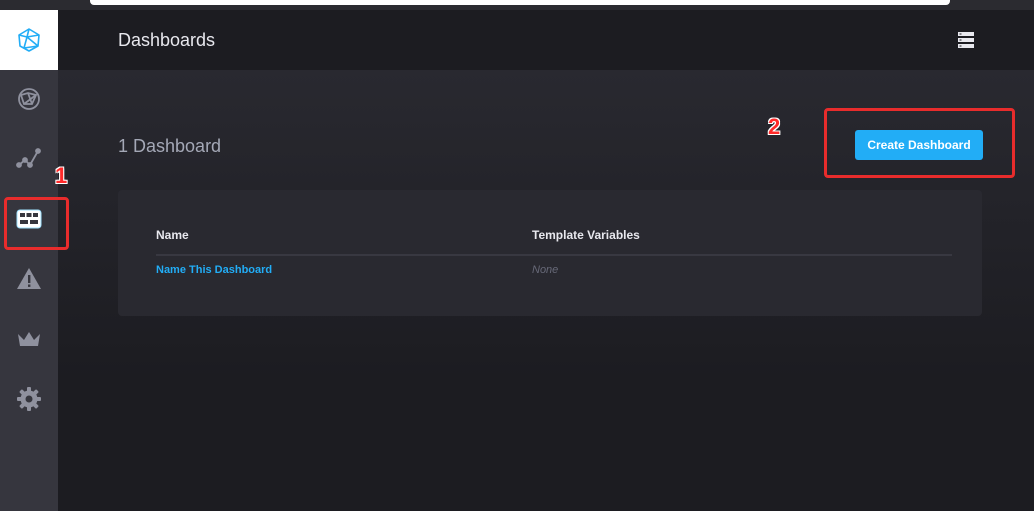  I want to click on nav-data-explorer, so click(29, 159).